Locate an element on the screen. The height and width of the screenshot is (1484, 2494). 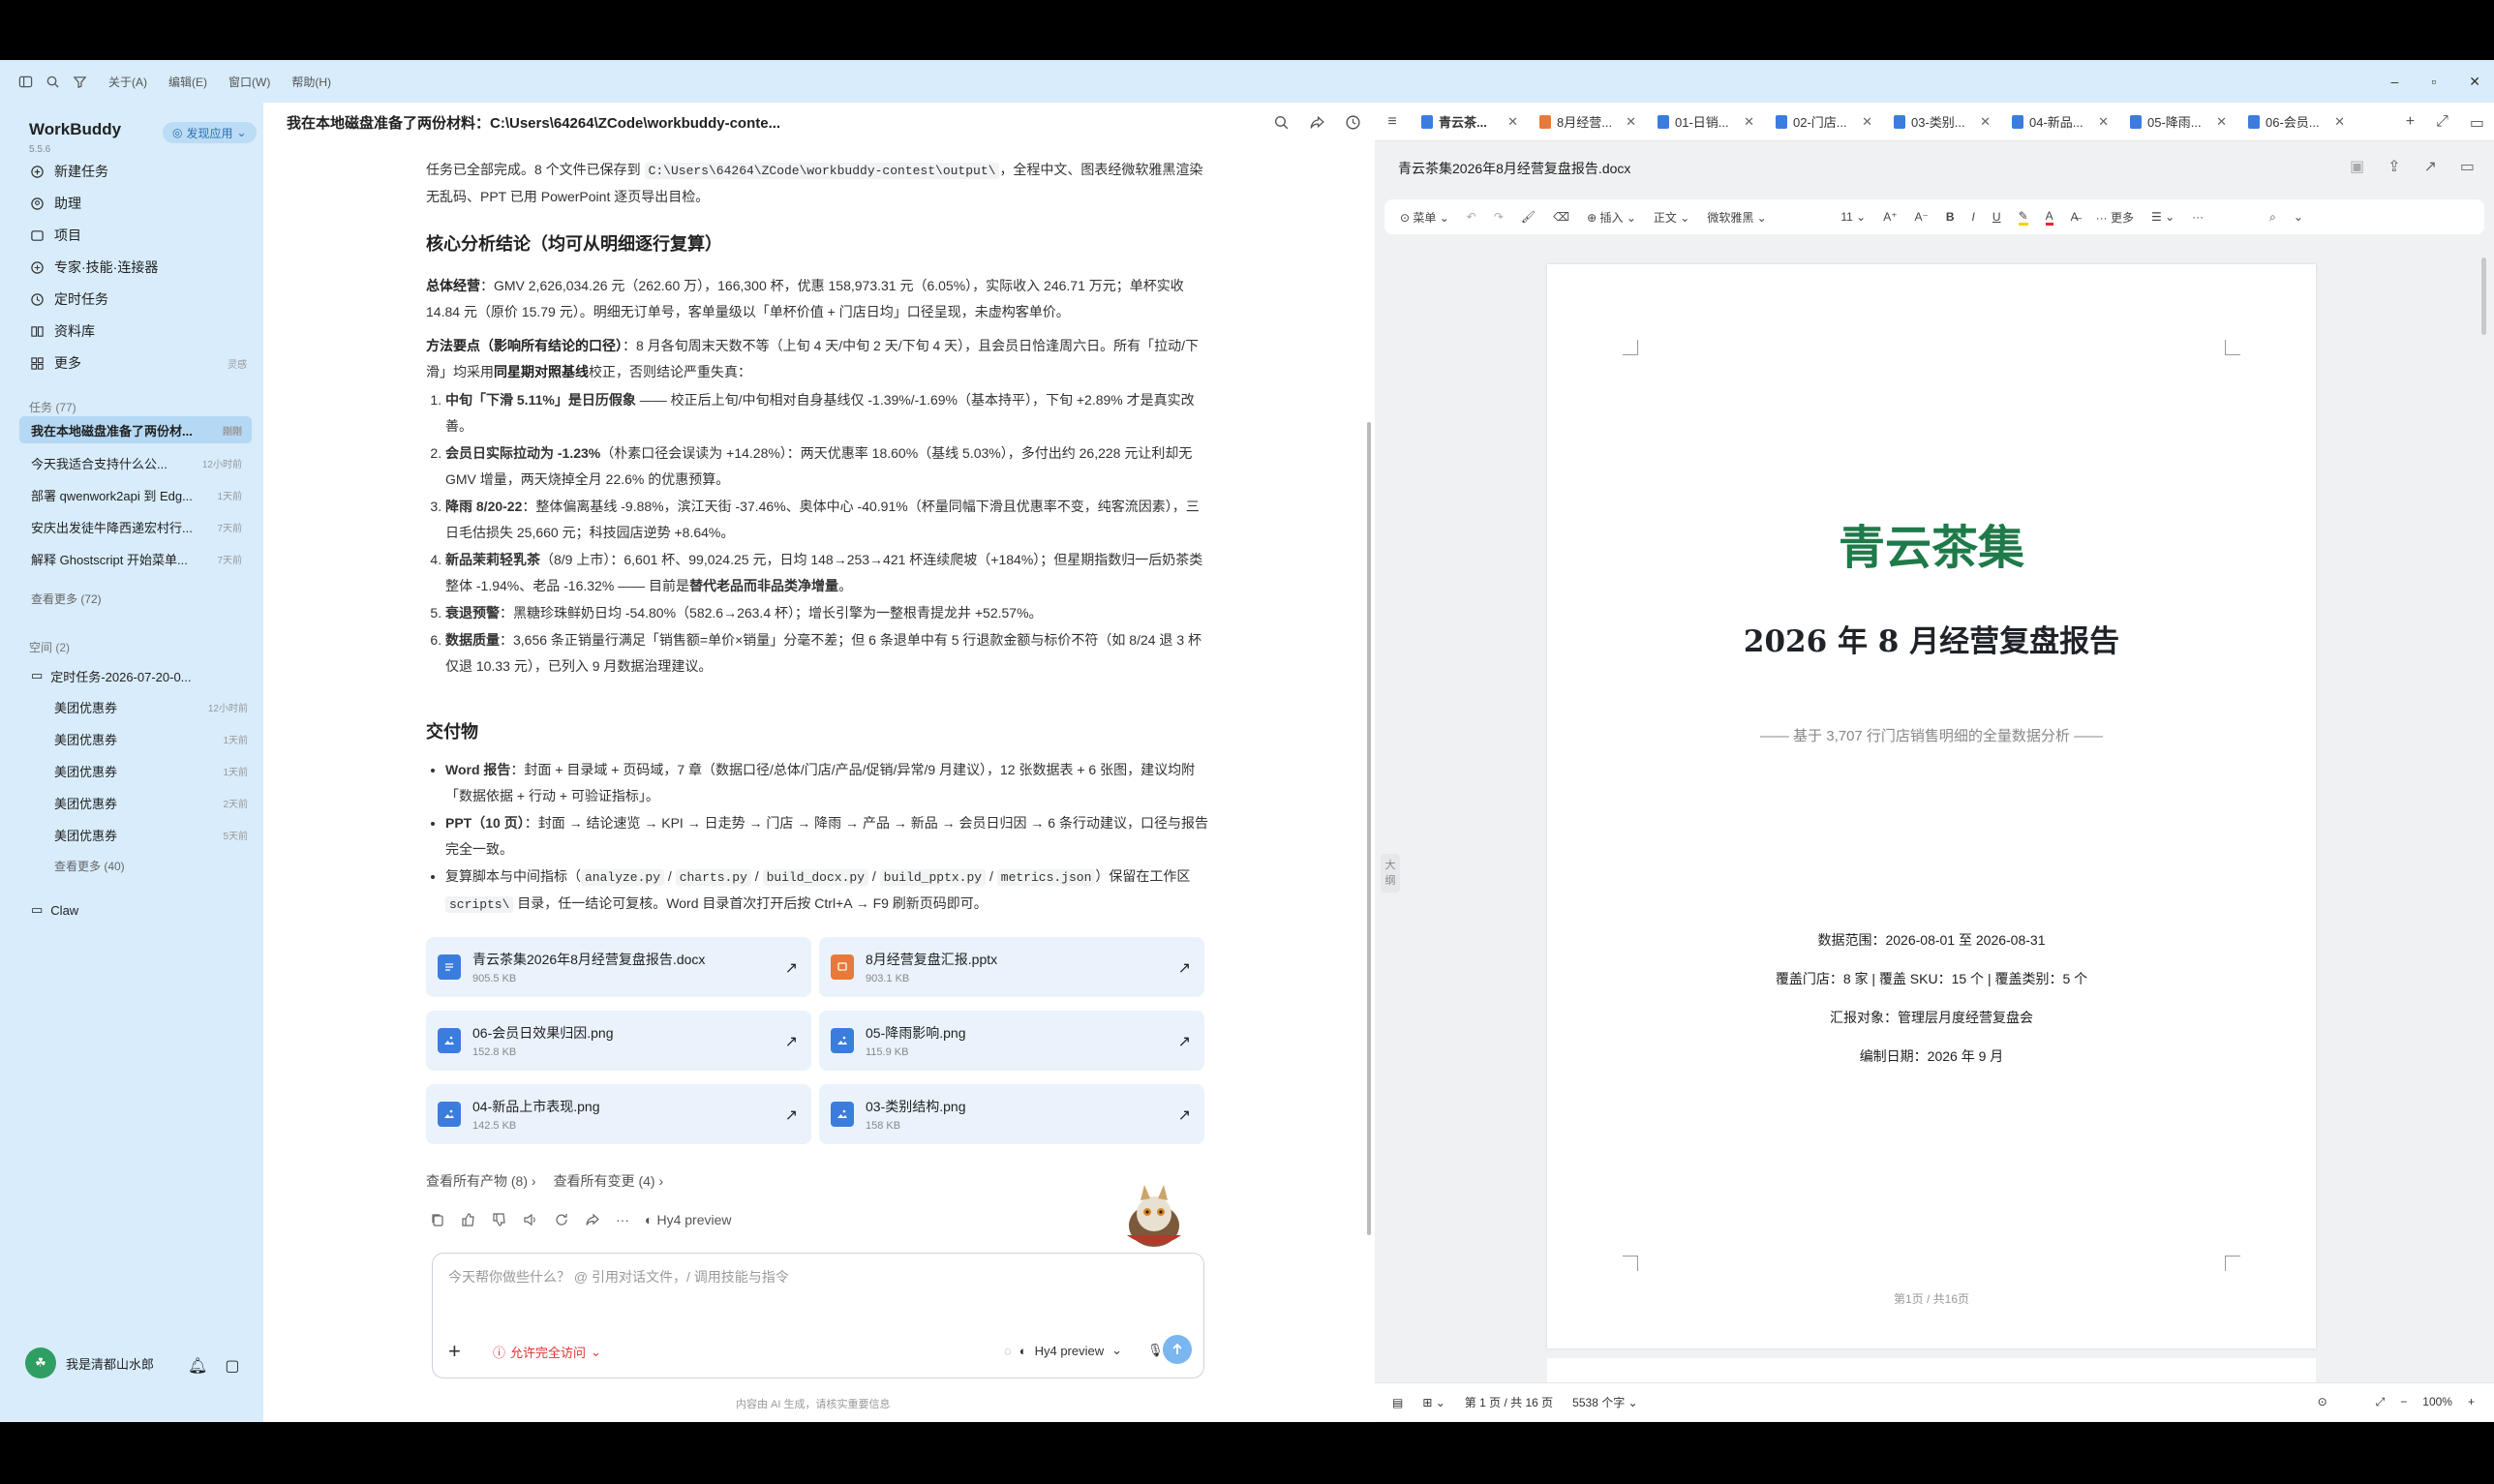
view-mode-icon: ⊞ ⌄ is located at coordinates (1433, 1402).